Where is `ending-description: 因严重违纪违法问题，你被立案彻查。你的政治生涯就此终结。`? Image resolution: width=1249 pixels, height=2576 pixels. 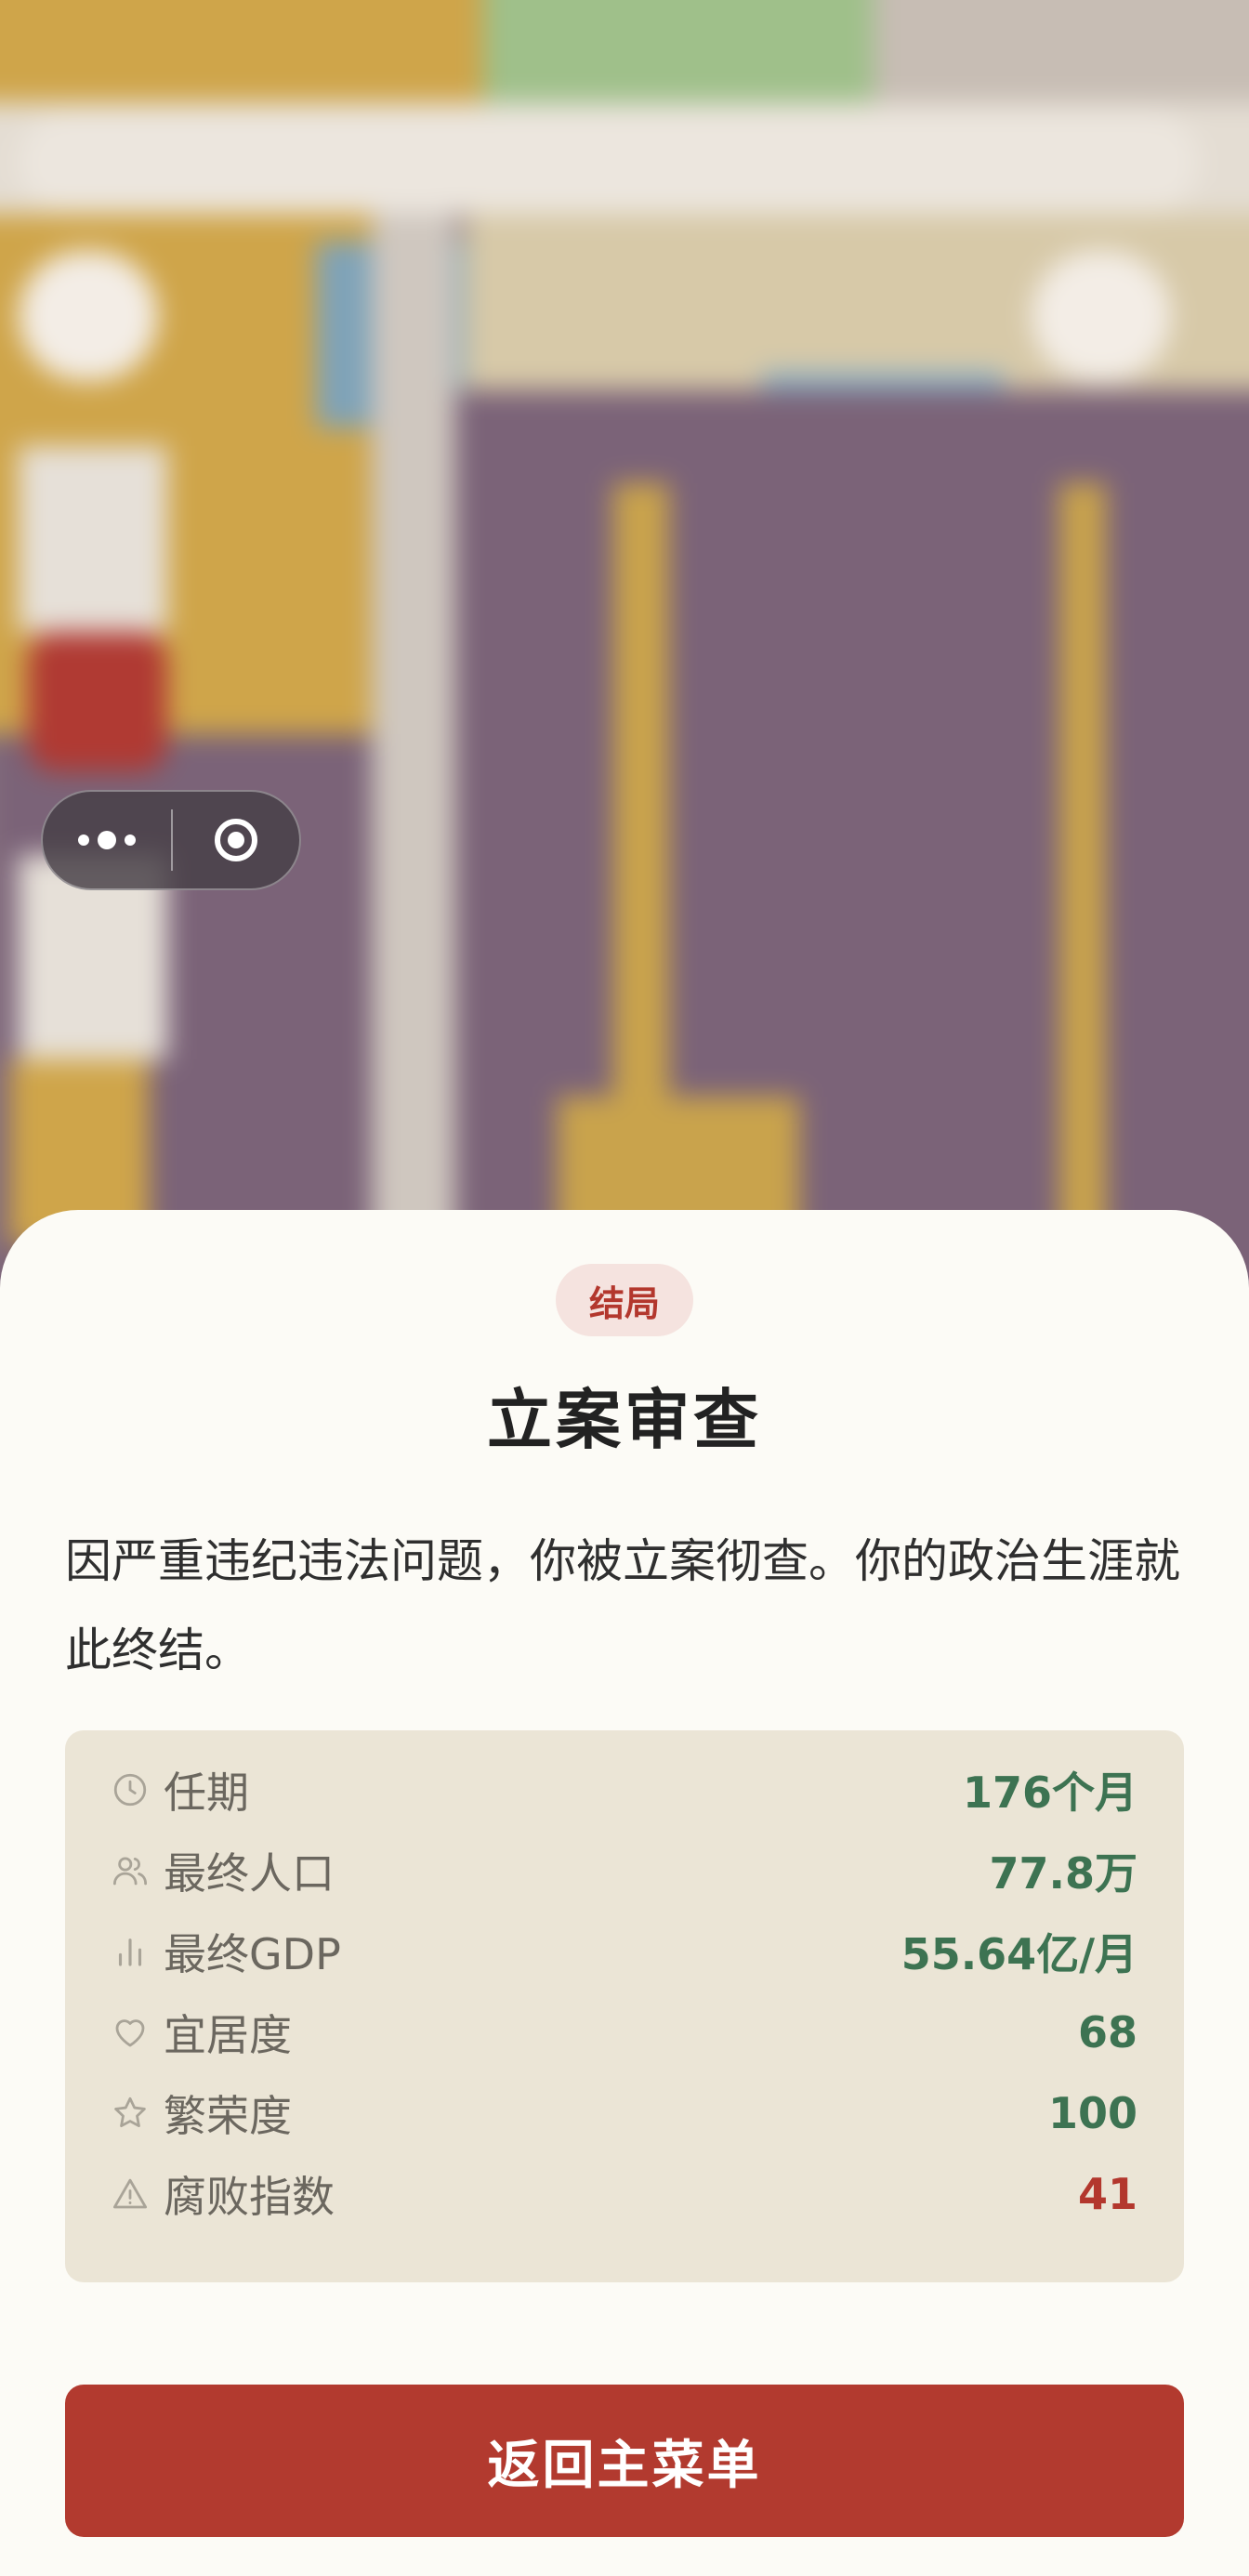 ending-description: 因严重违纪违法问题，你被立案彻查。你的政治生涯就此终结。 is located at coordinates (622, 1605).